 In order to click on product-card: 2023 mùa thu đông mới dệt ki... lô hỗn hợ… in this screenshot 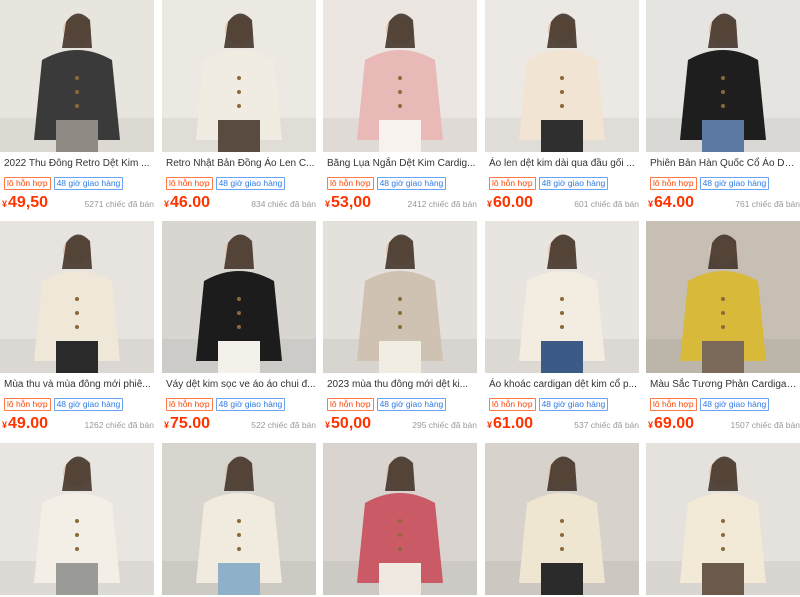, I will do `click(400, 330)`.